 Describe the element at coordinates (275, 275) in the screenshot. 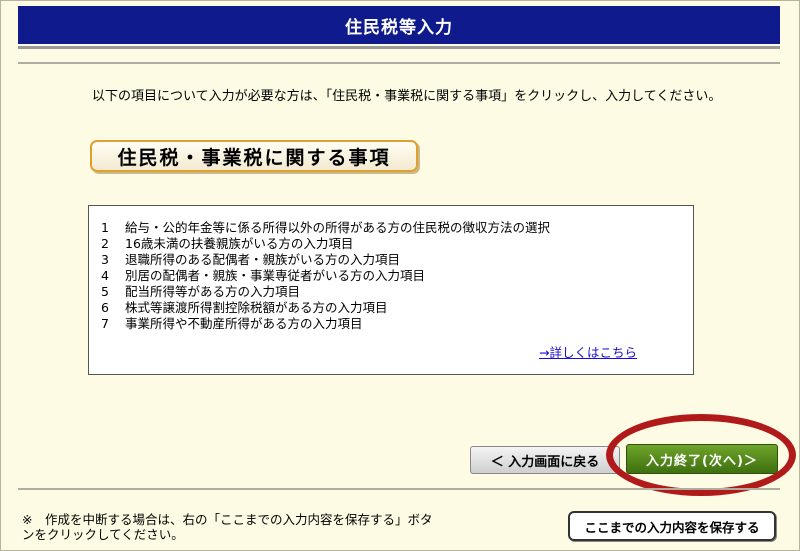

I see `list-item-text: 別居の配偶者・親族・事業専従者がいる方の入力項目` at that location.